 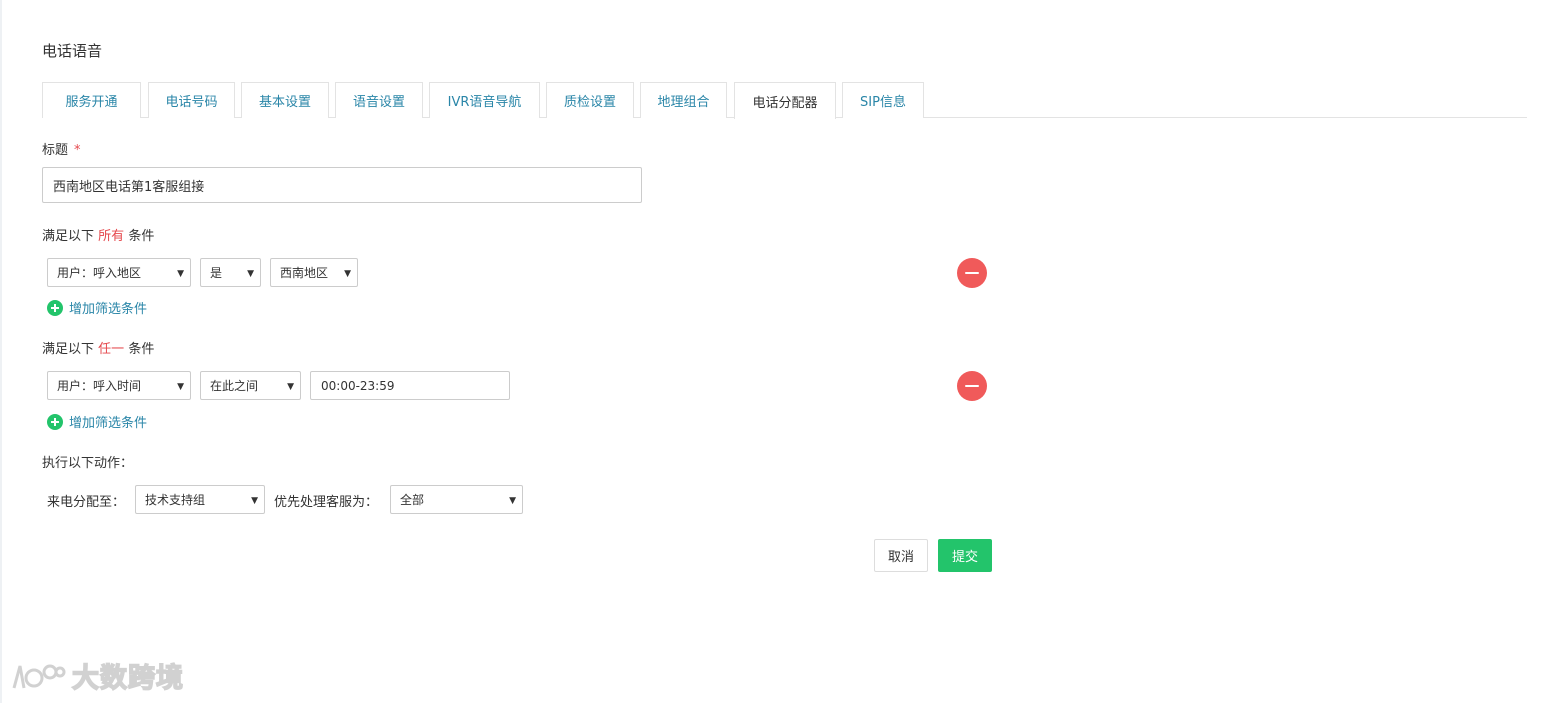 I want to click on add-all-condition-label: 增加筛选条件, so click(x=108, y=309).